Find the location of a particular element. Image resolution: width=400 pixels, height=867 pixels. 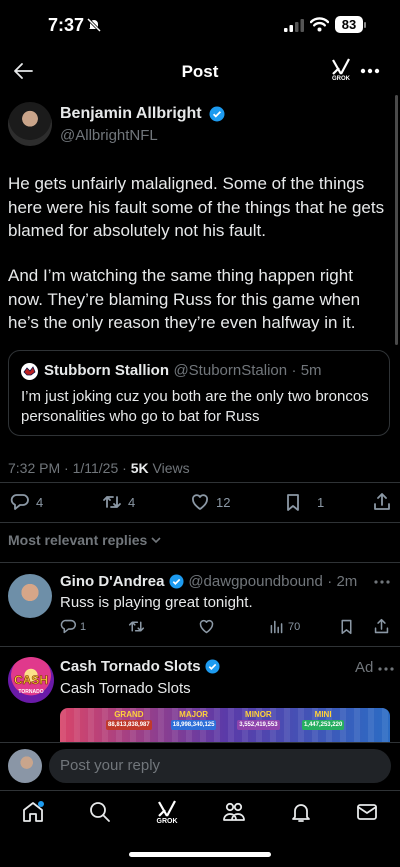

reply-header: Gino D'Andrea @dawgpoundbound · 2m is located at coordinates (208, 582).